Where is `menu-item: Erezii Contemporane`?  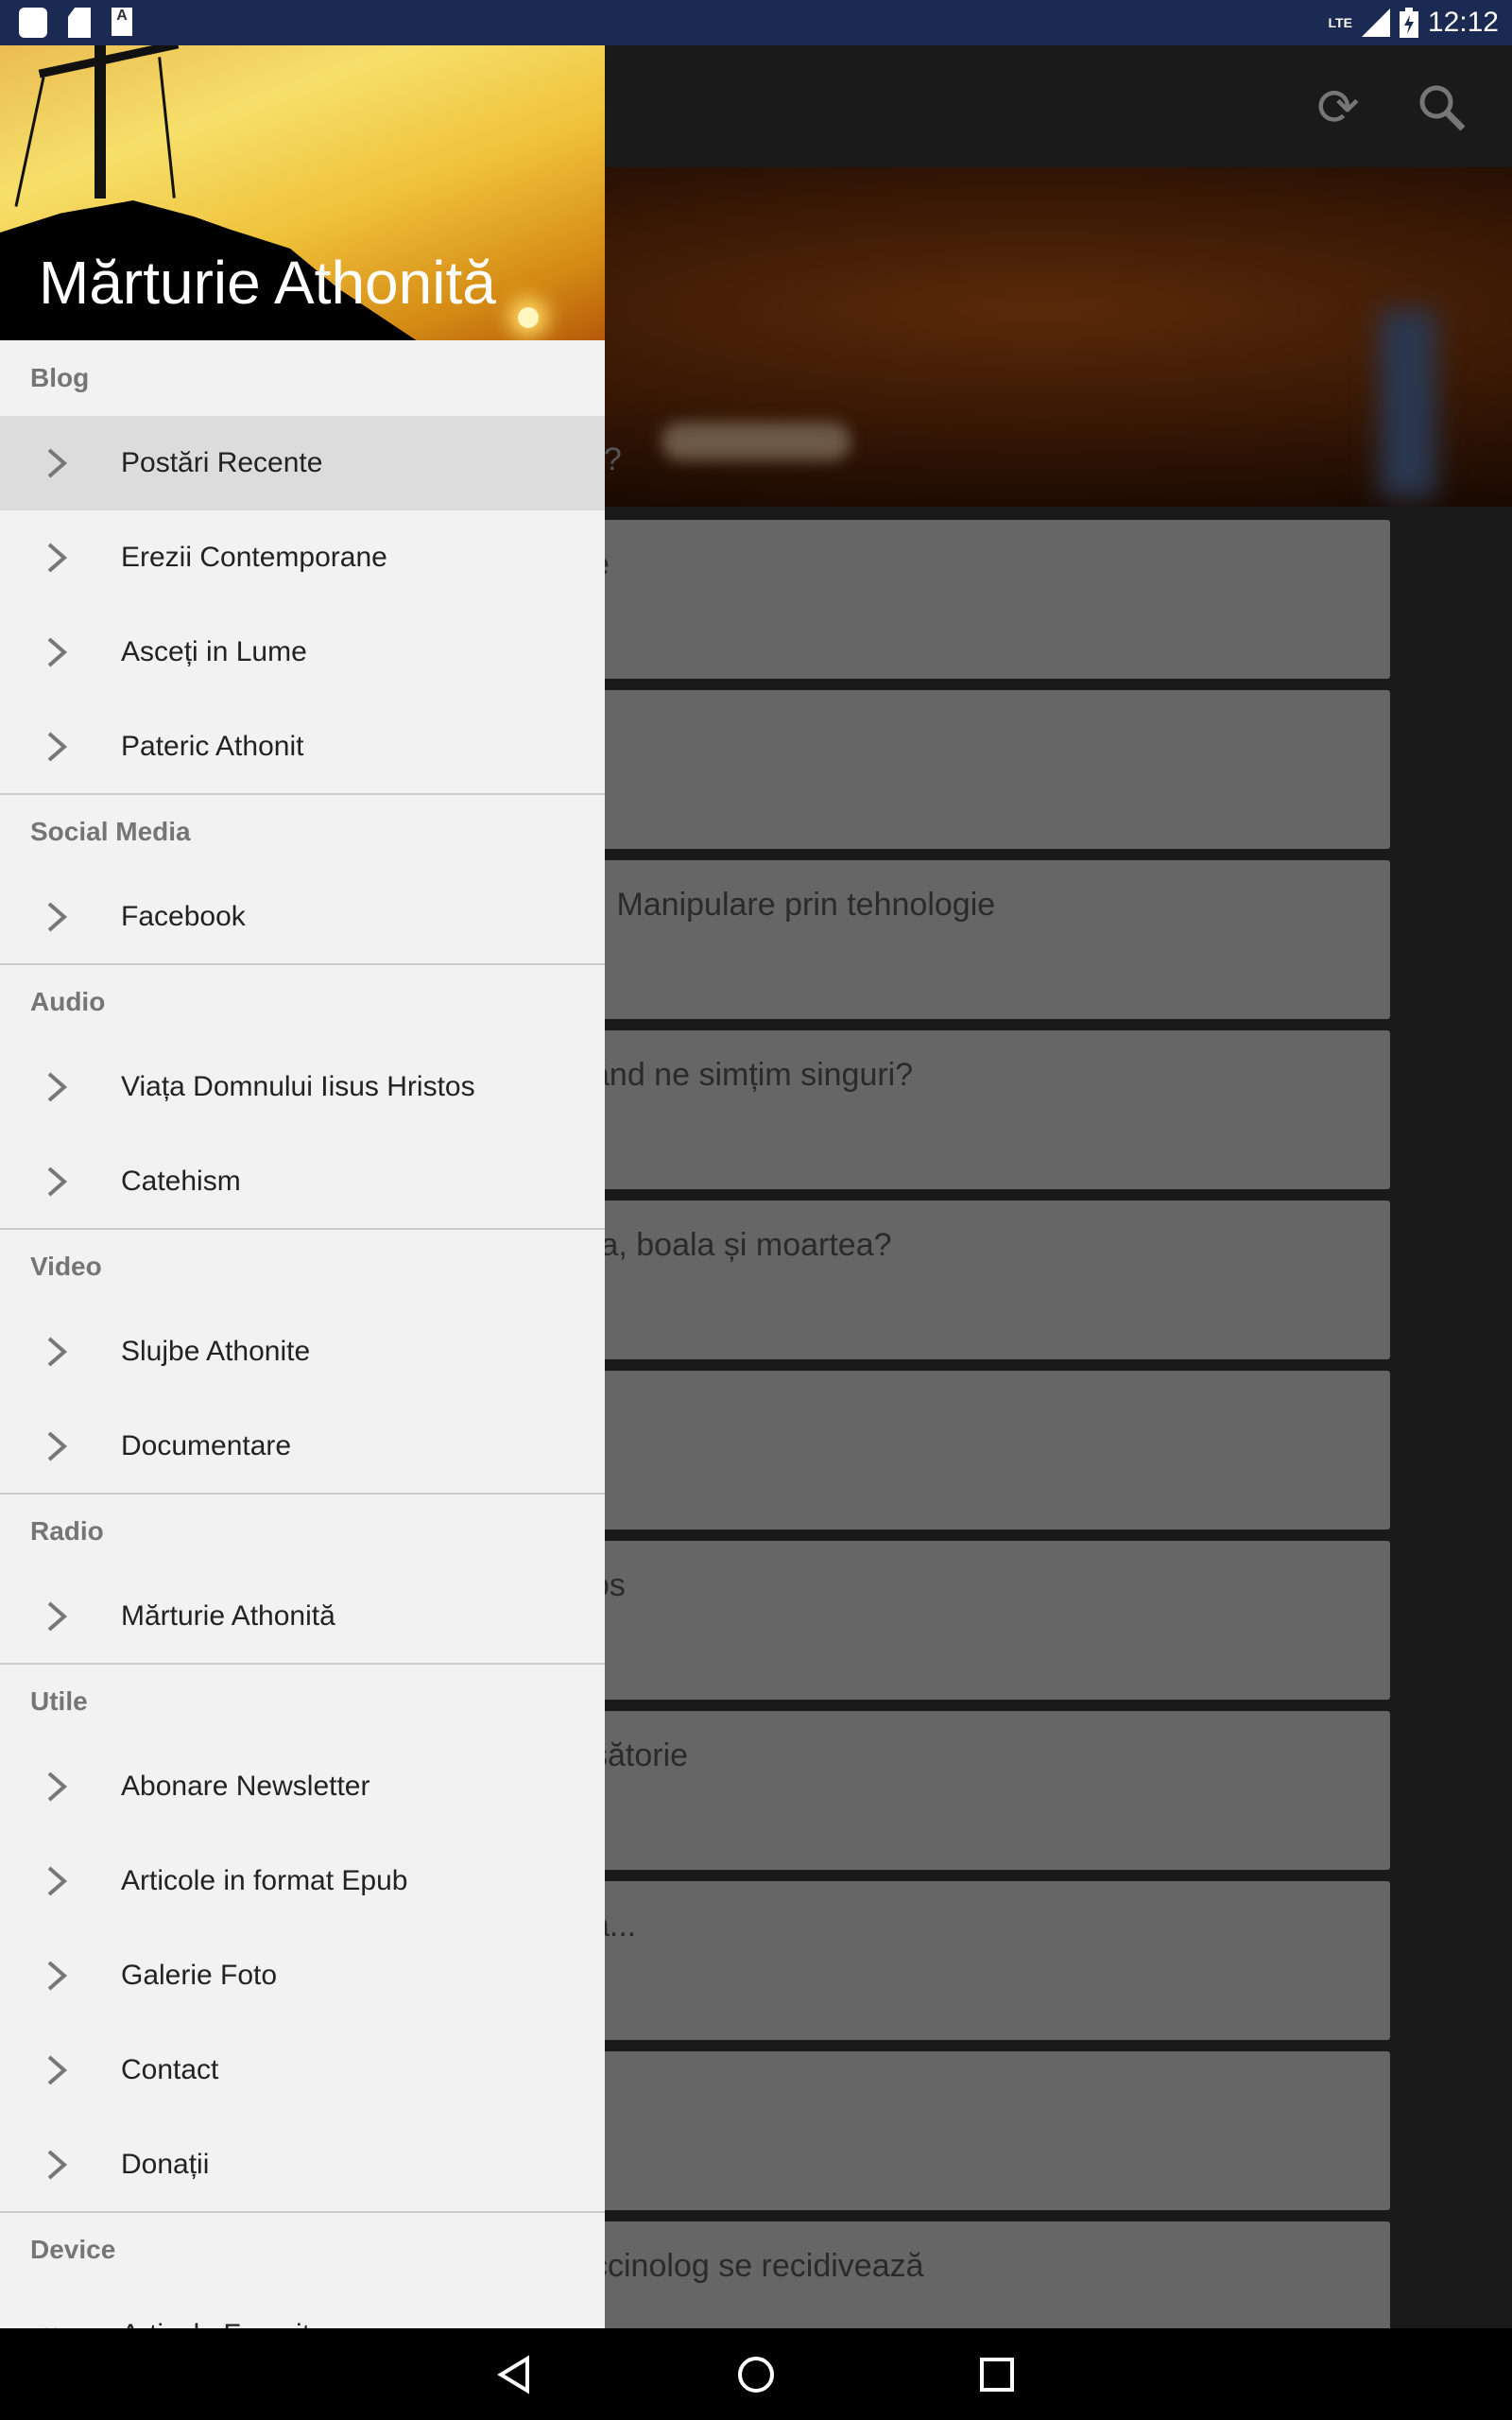
menu-item: Erezii Contemporane is located at coordinates (302, 557).